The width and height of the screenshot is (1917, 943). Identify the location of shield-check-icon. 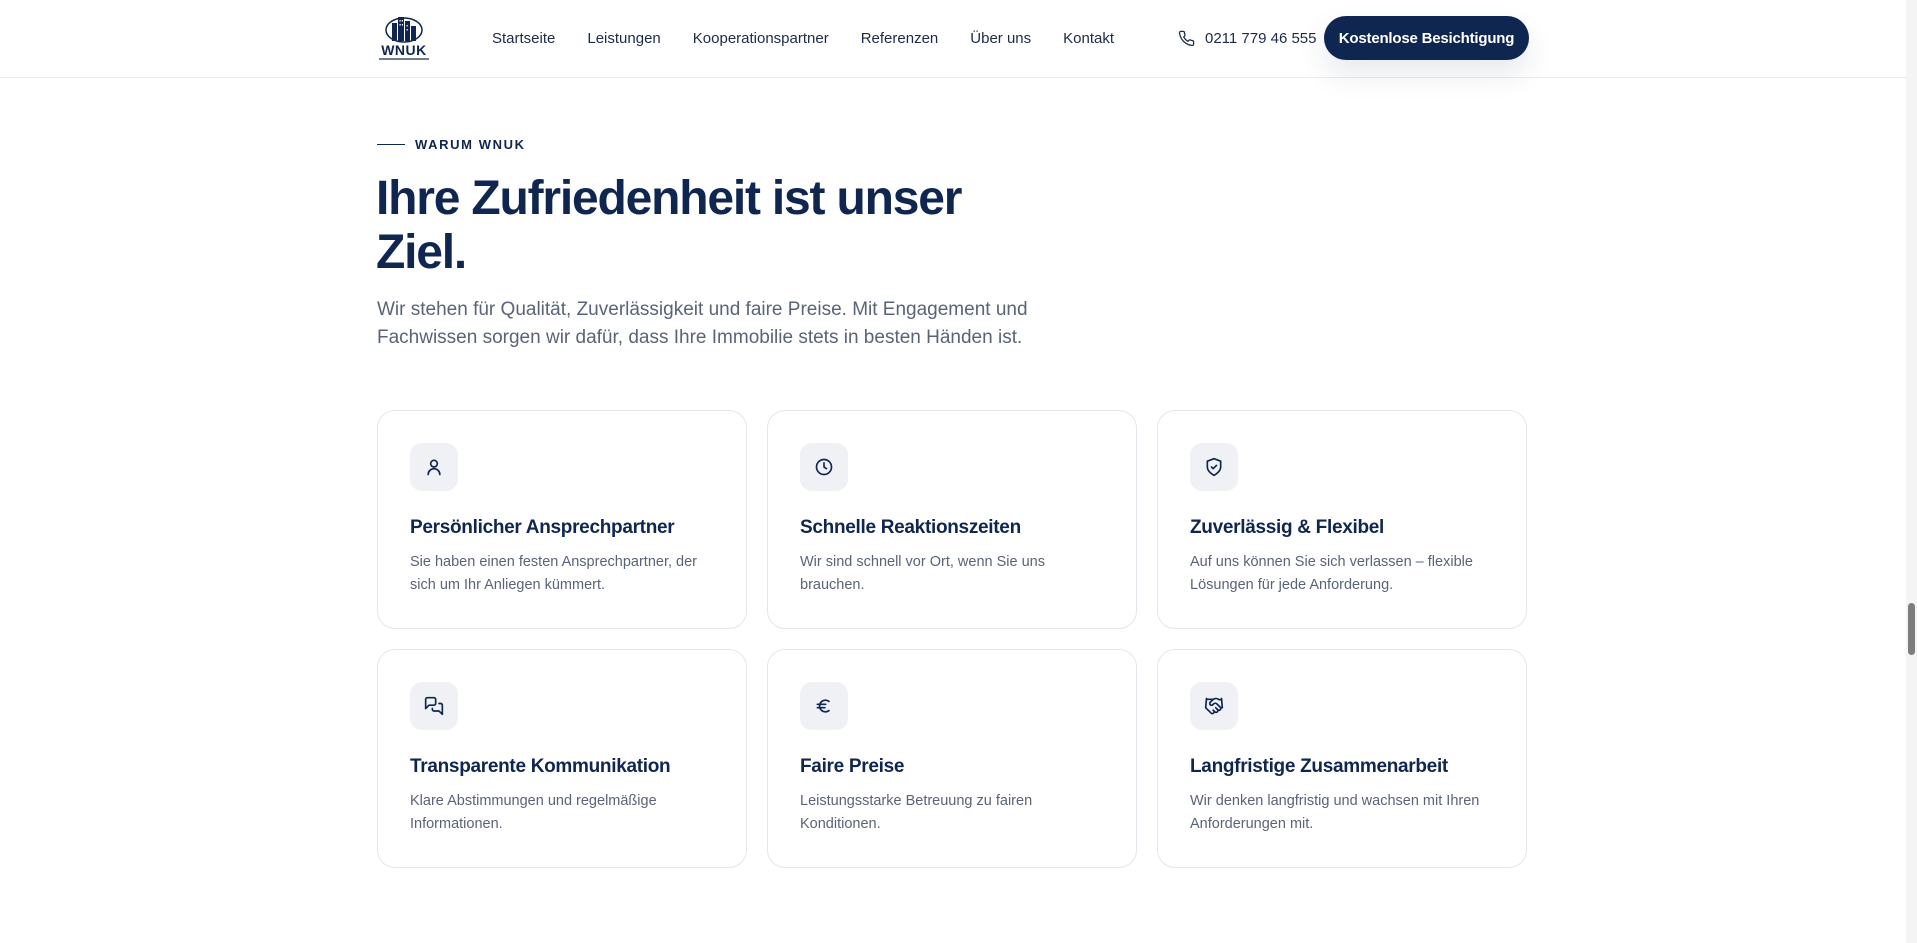
(1214, 467).